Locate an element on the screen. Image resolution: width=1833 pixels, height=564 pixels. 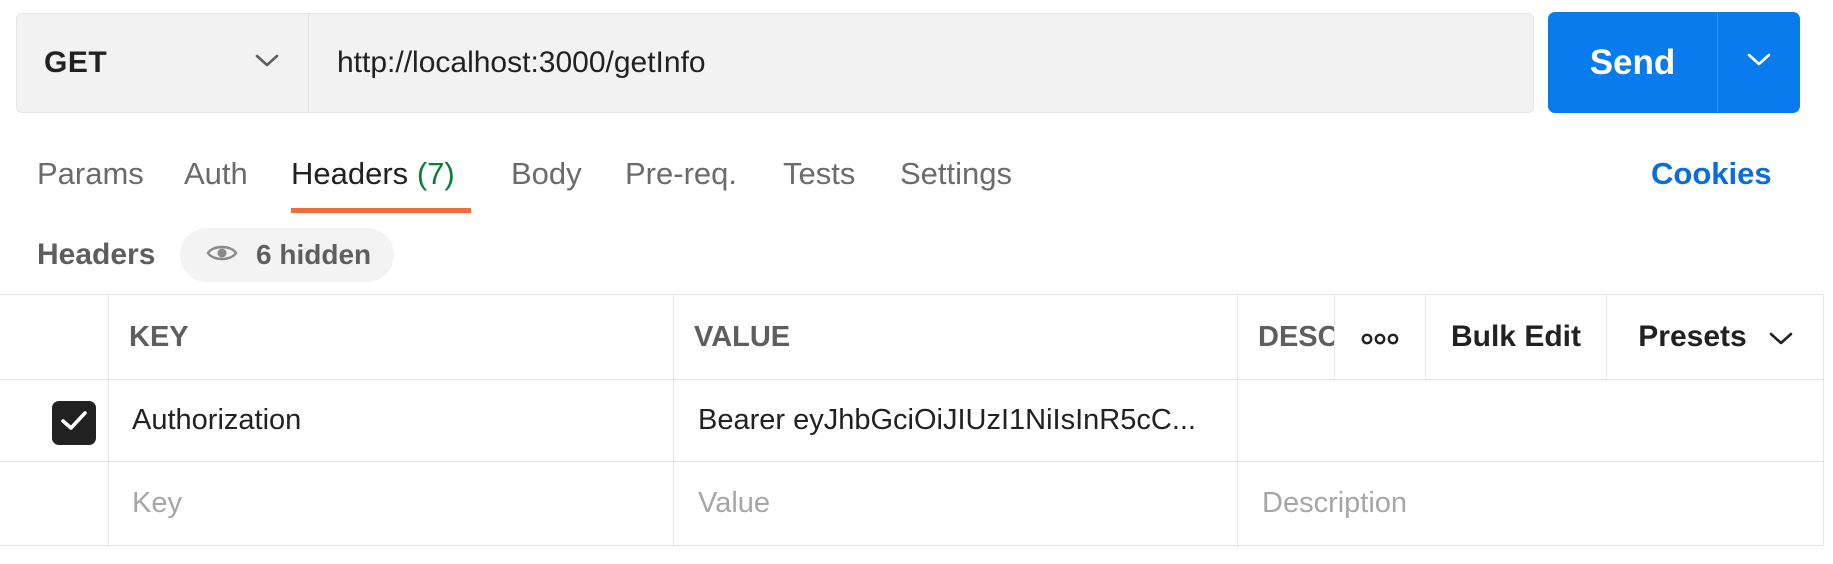
send-button-group: Send is located at coordinates (1674, 62).